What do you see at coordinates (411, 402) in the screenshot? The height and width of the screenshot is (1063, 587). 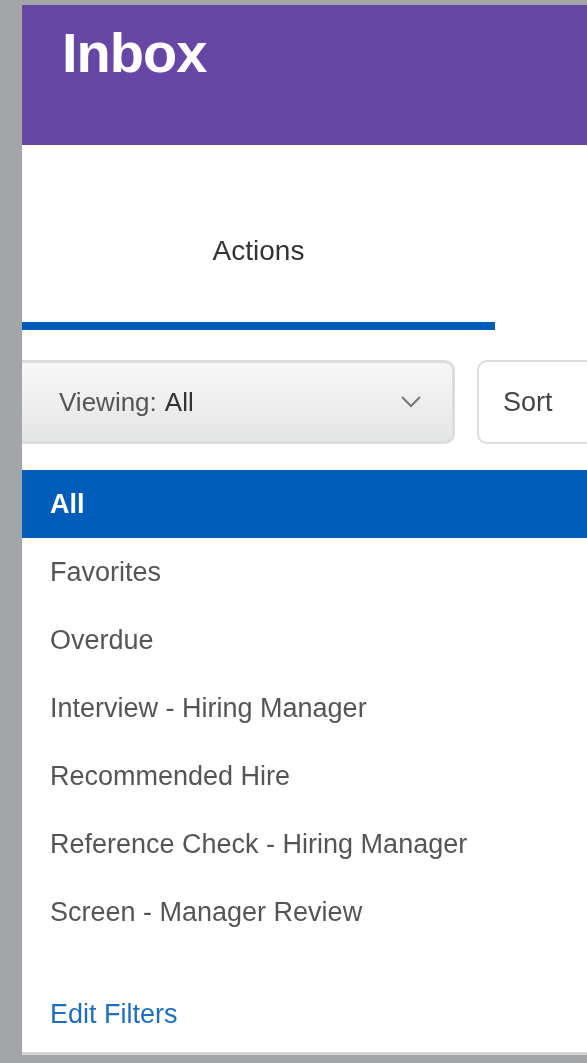 I see `chevron-down-icon` at bounding box center [411, 402].